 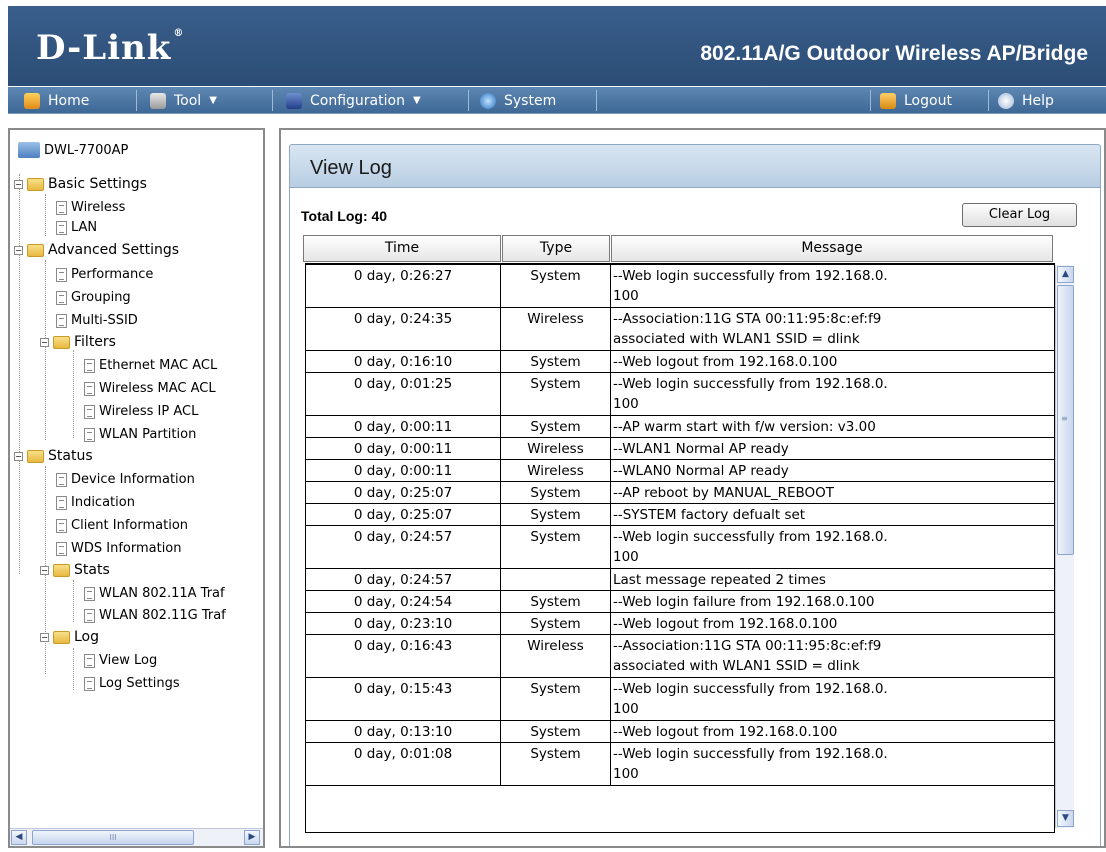 I want to click on log-time-cell: 0 day, 0:24:35, so click(x=403, y=329).